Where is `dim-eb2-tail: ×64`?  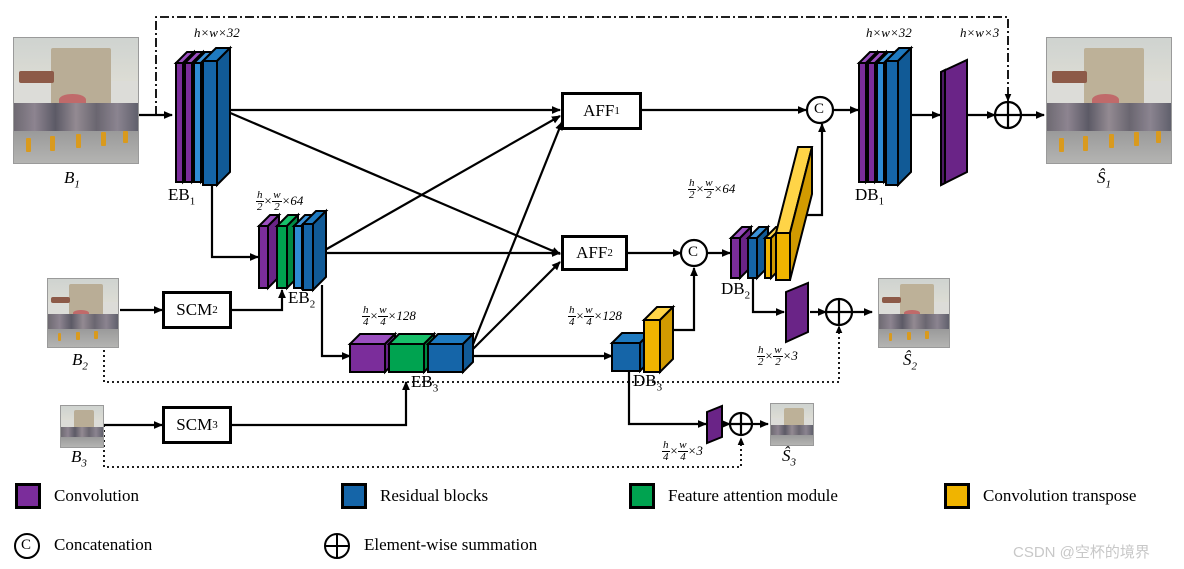
dim-eb2-tail: ×64 is located at coordinates (292, 200).